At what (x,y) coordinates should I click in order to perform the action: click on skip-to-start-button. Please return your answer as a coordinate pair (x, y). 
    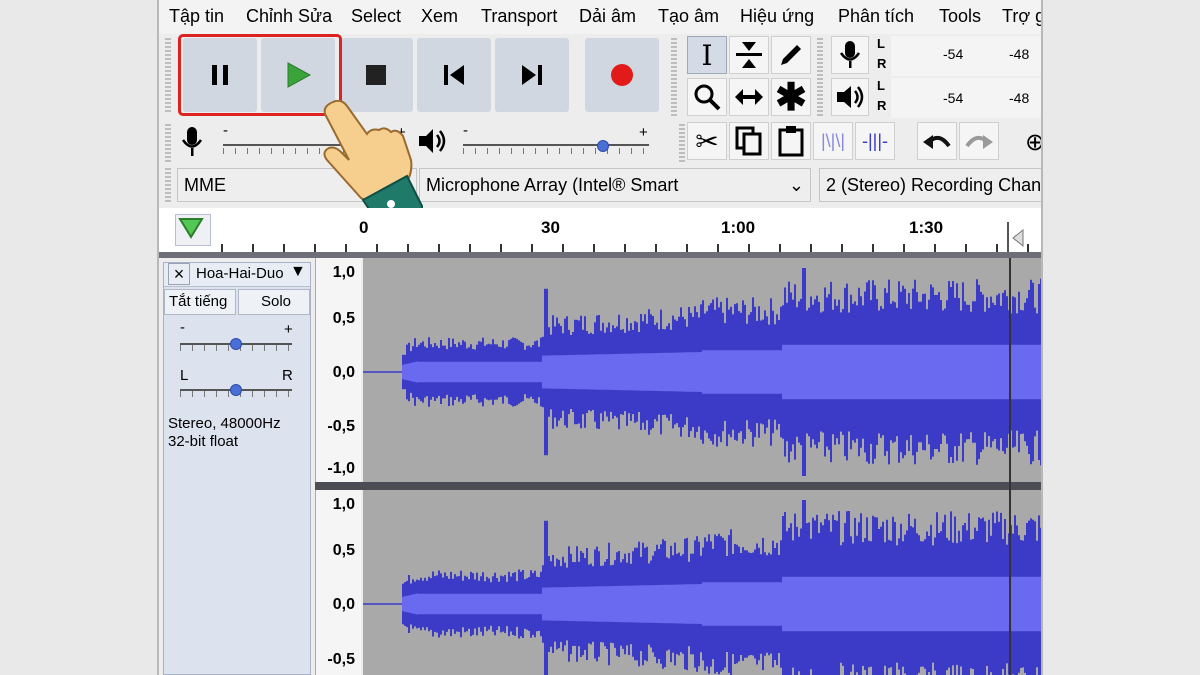
    Looking at the image, I should click on (454, 75).